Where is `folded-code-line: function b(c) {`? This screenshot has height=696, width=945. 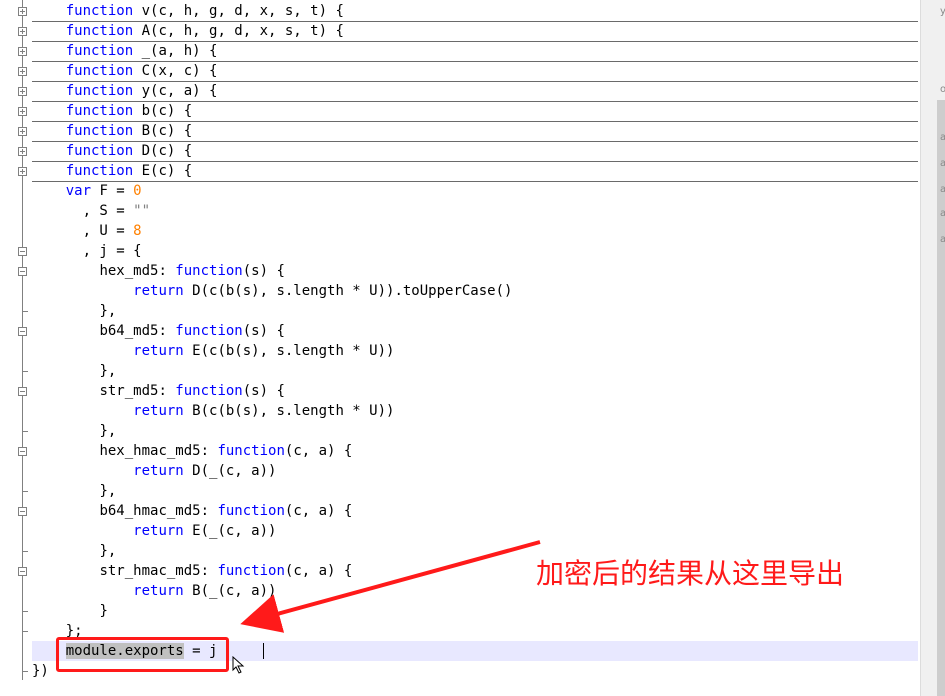
folded-code-line: function b(c) { is located at coordinates (475, 111).